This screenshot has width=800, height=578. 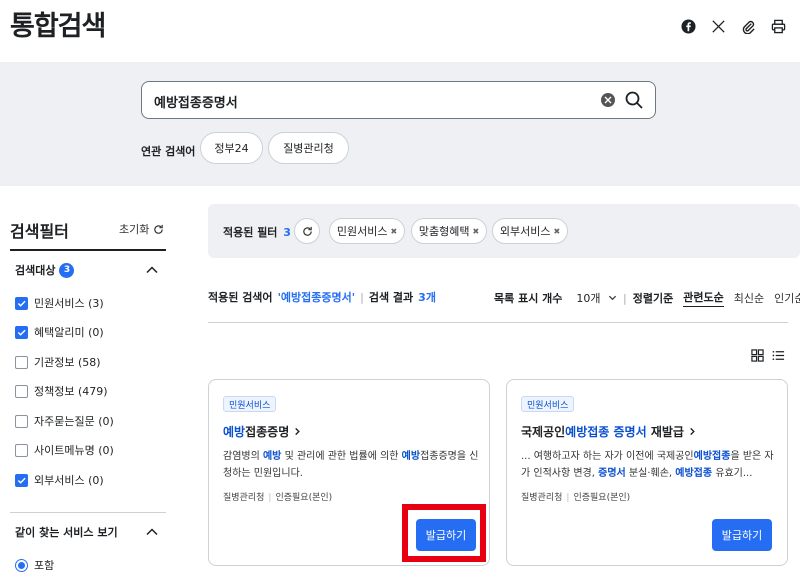 I want to click on sidebar-divider, so click(x=88, y=512).